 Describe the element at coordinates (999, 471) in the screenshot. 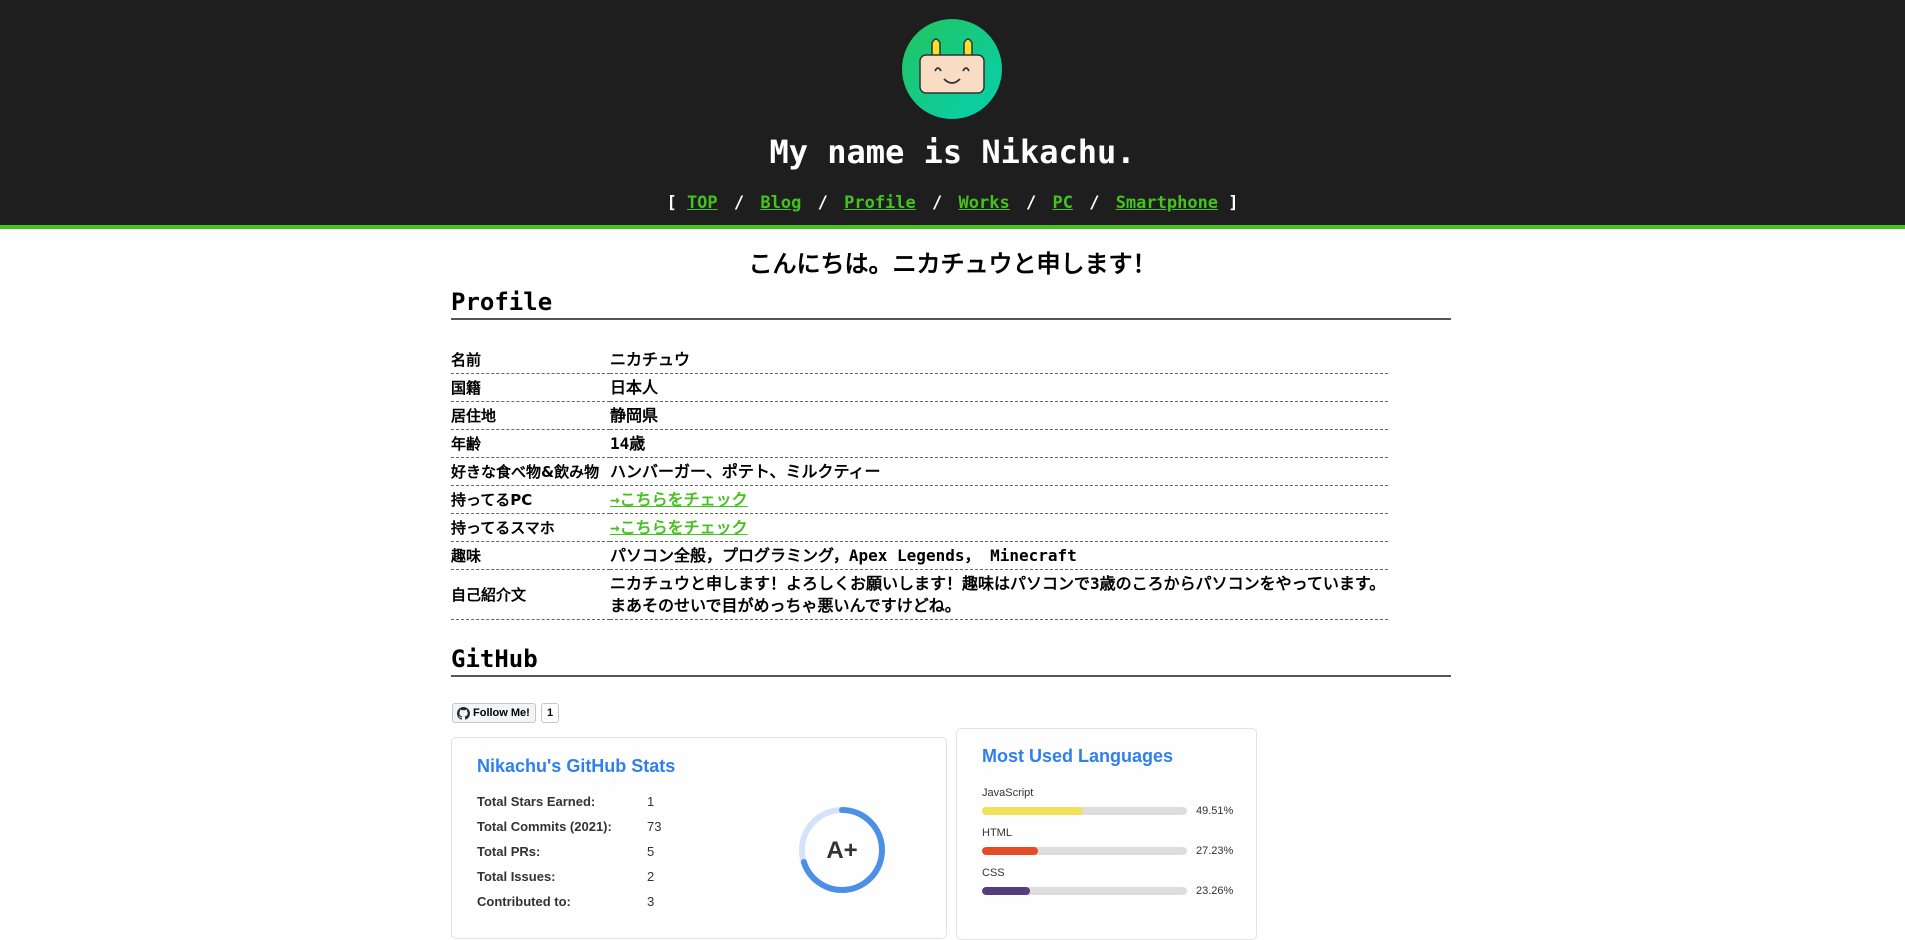

I see `row-value: ハンバーガー、ポテト、ミルクティー` at that location.